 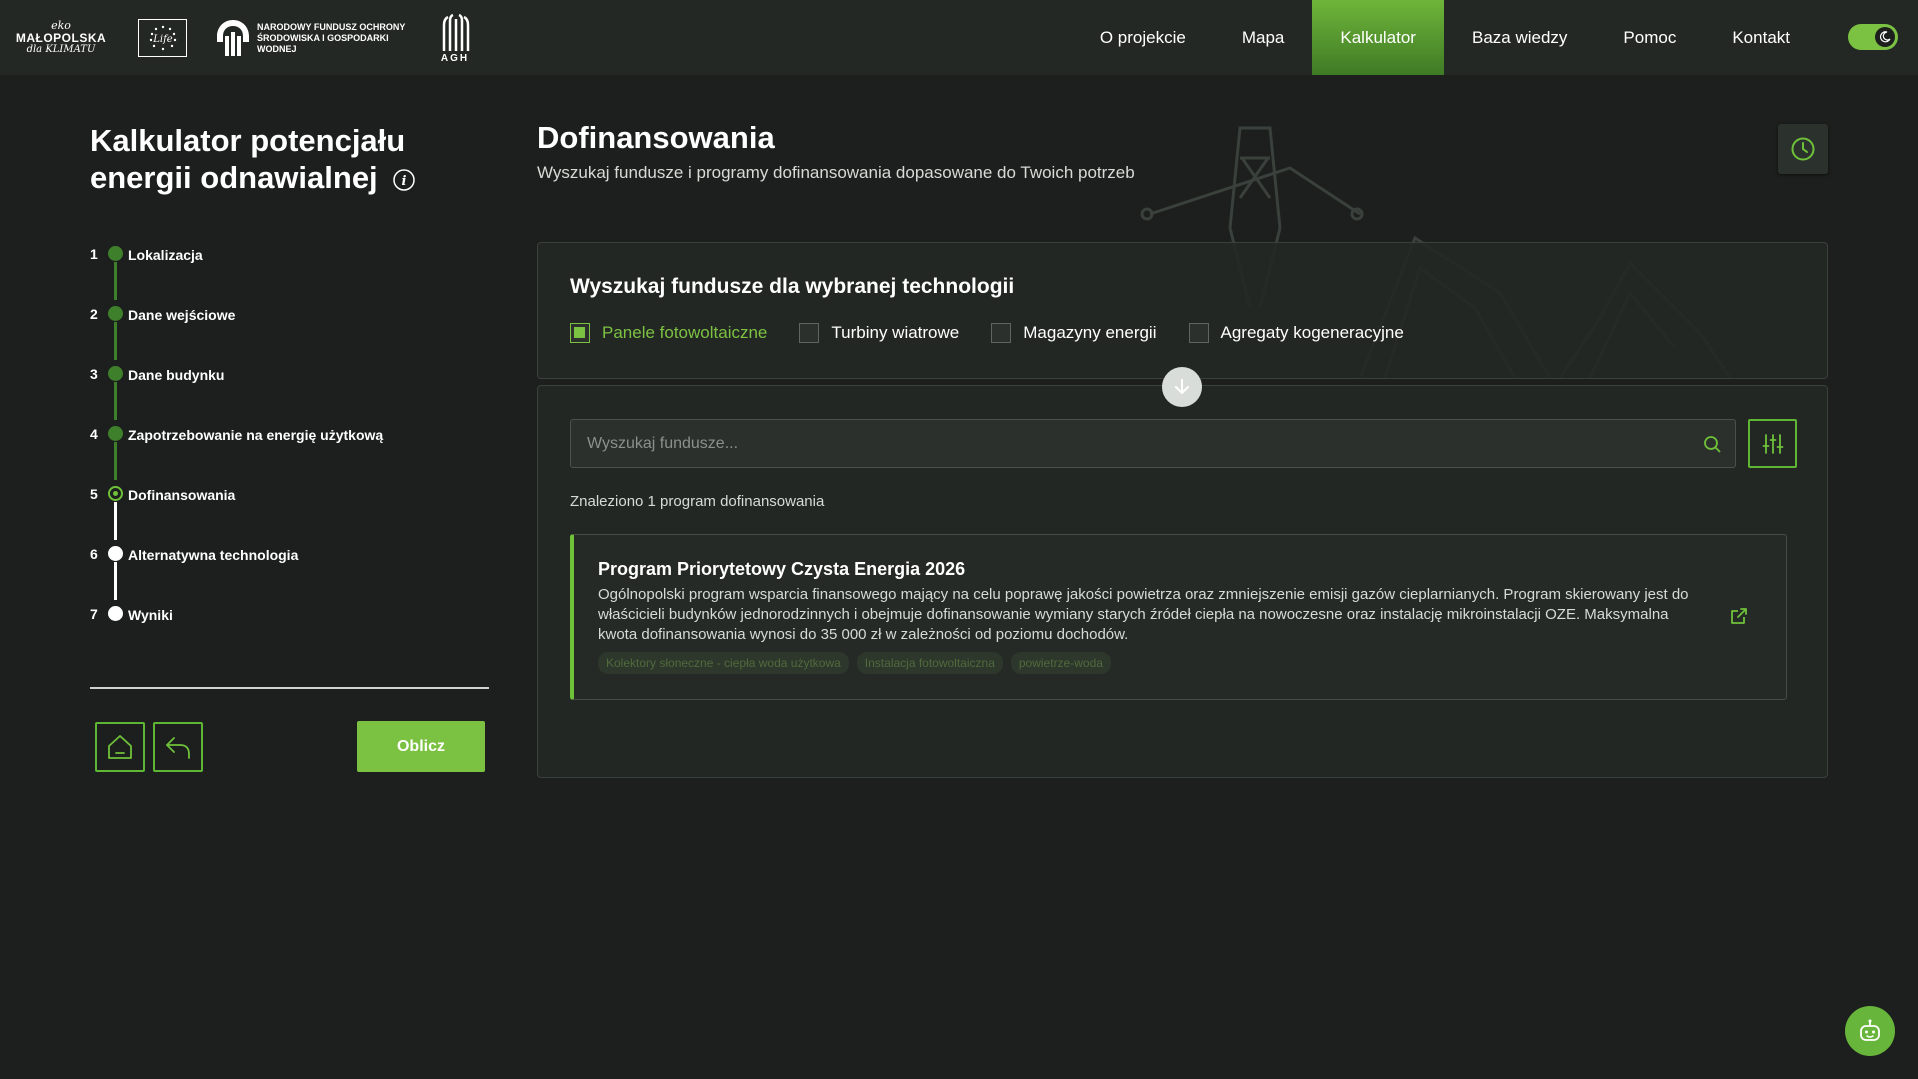 I want to click on scroll-down-button, so click(x=1182, y=387).